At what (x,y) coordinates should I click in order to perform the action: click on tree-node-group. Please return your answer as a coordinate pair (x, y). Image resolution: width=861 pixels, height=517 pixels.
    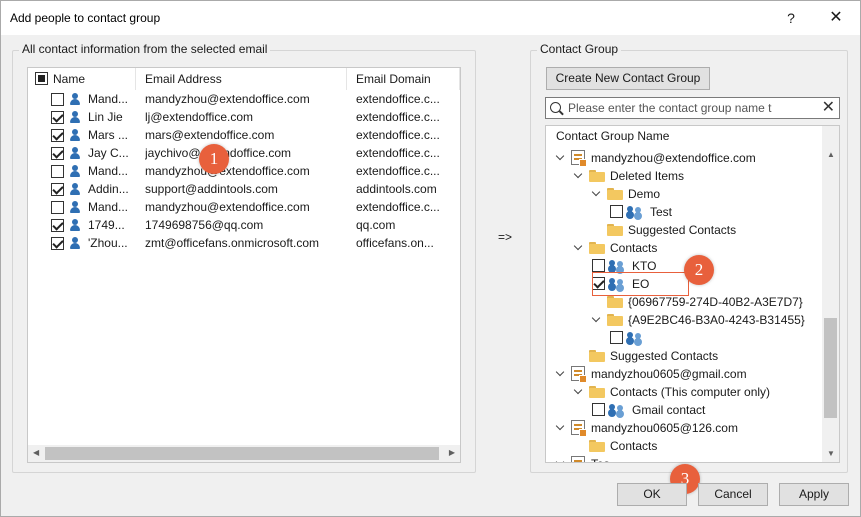
    Looking at the image, I should click on (630, 337).